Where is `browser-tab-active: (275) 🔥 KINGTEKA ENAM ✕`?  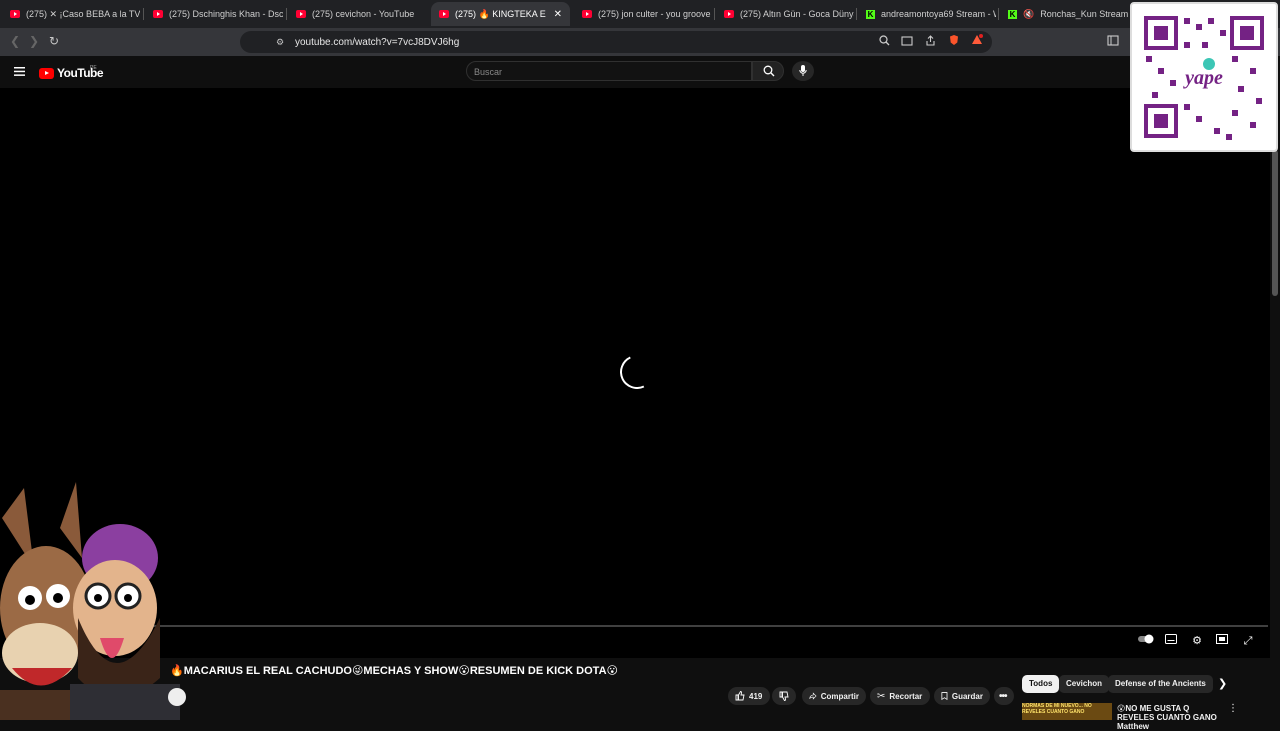 browser-tab-active: (275) 🔥 KINGTEKA ENAM ✕ is located at coordinates (500, 14).